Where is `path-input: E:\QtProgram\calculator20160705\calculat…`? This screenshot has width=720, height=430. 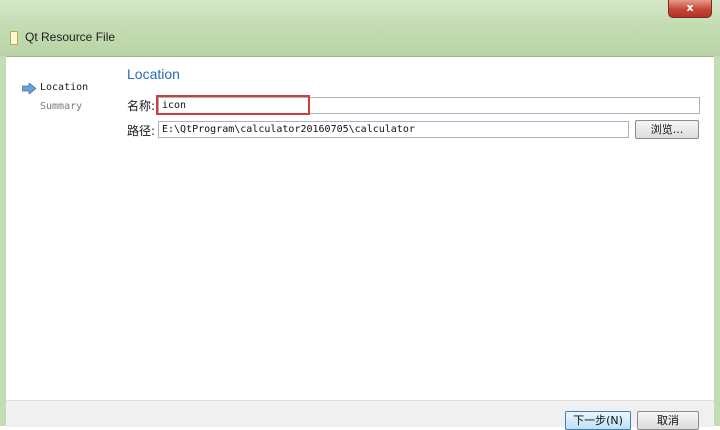 path-input: E:\QtProgram\calculator20160705\calculat… is located at coordinates (393, 129).